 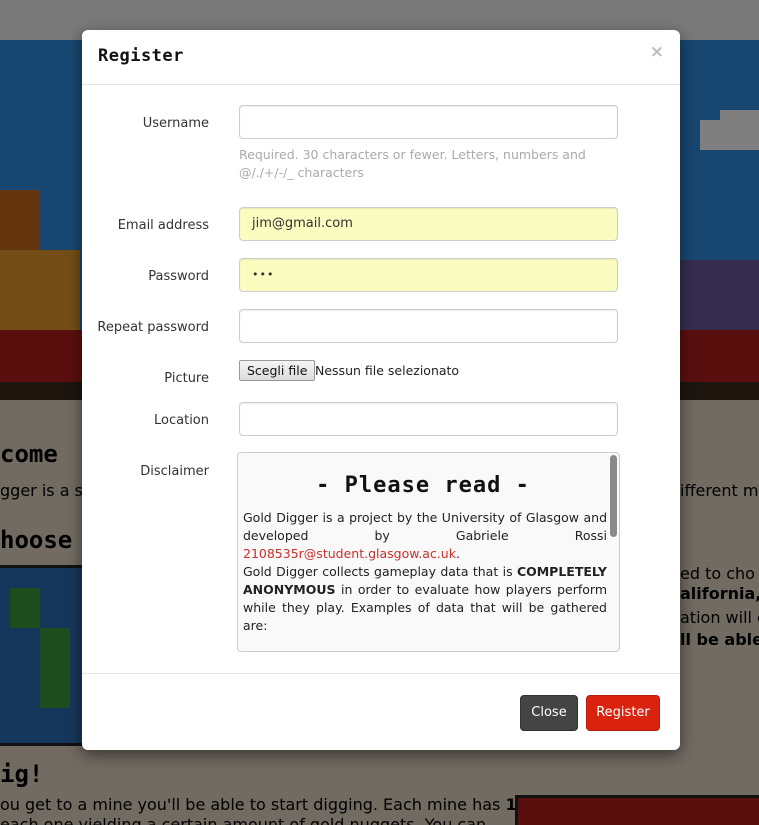 I want to click on password-input: •••, so click(x=428, y=275).